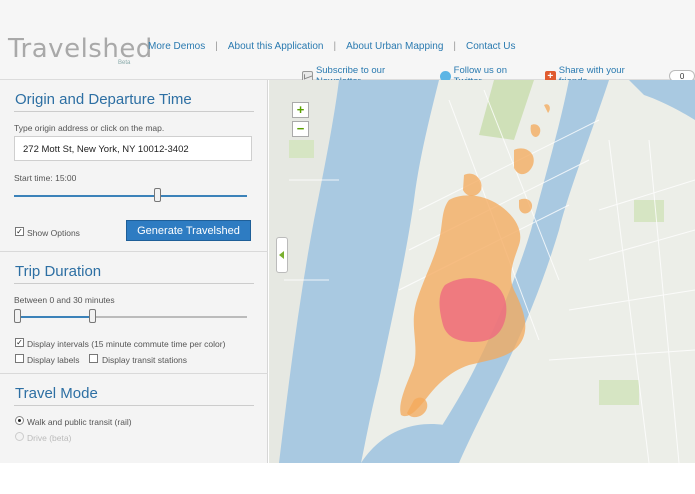 The width and height of the screenshot is (695, 494). I want to click on duration-max-handle, so click(92, 316).